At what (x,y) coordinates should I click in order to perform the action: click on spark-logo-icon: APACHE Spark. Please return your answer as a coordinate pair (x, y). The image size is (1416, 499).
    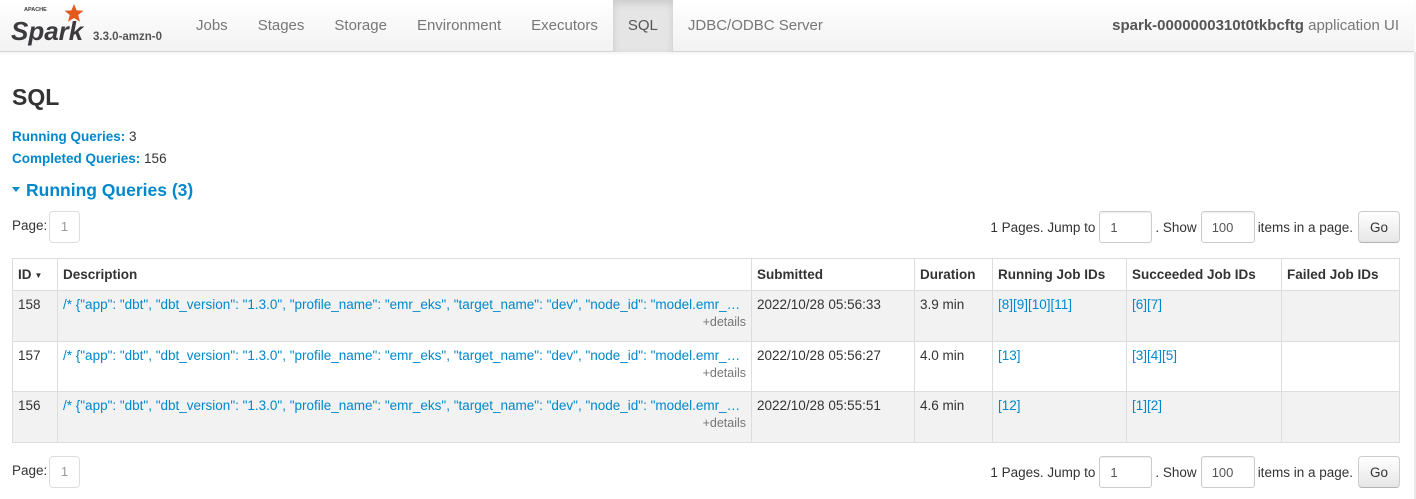
    Looking at the image, I should click on (48, 25).